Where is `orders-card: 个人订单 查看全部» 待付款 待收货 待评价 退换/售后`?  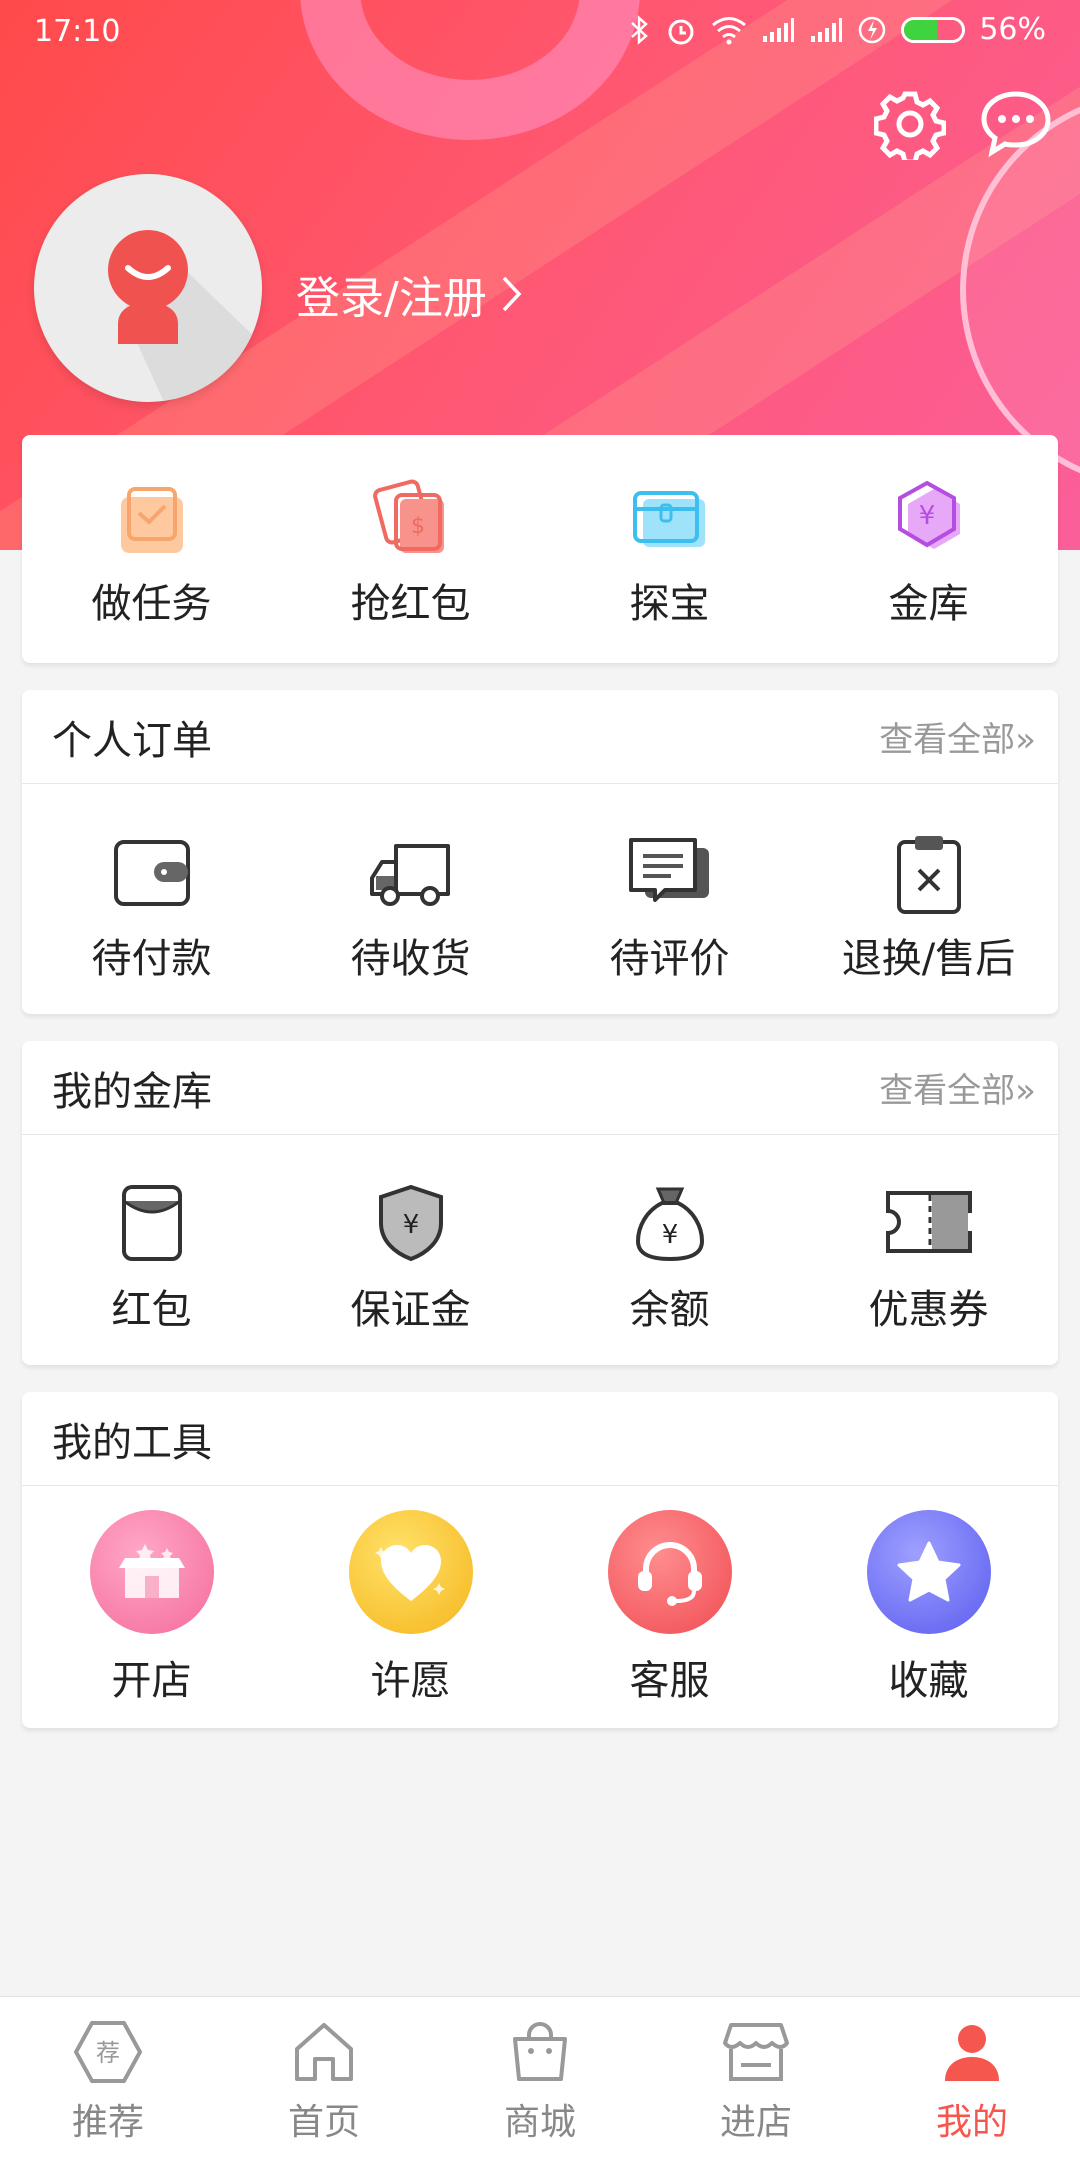 orders-card: 个人订单 查看全部» 待付款 待收货 待评价 退换/售后 is located at coordinates (540, 852).